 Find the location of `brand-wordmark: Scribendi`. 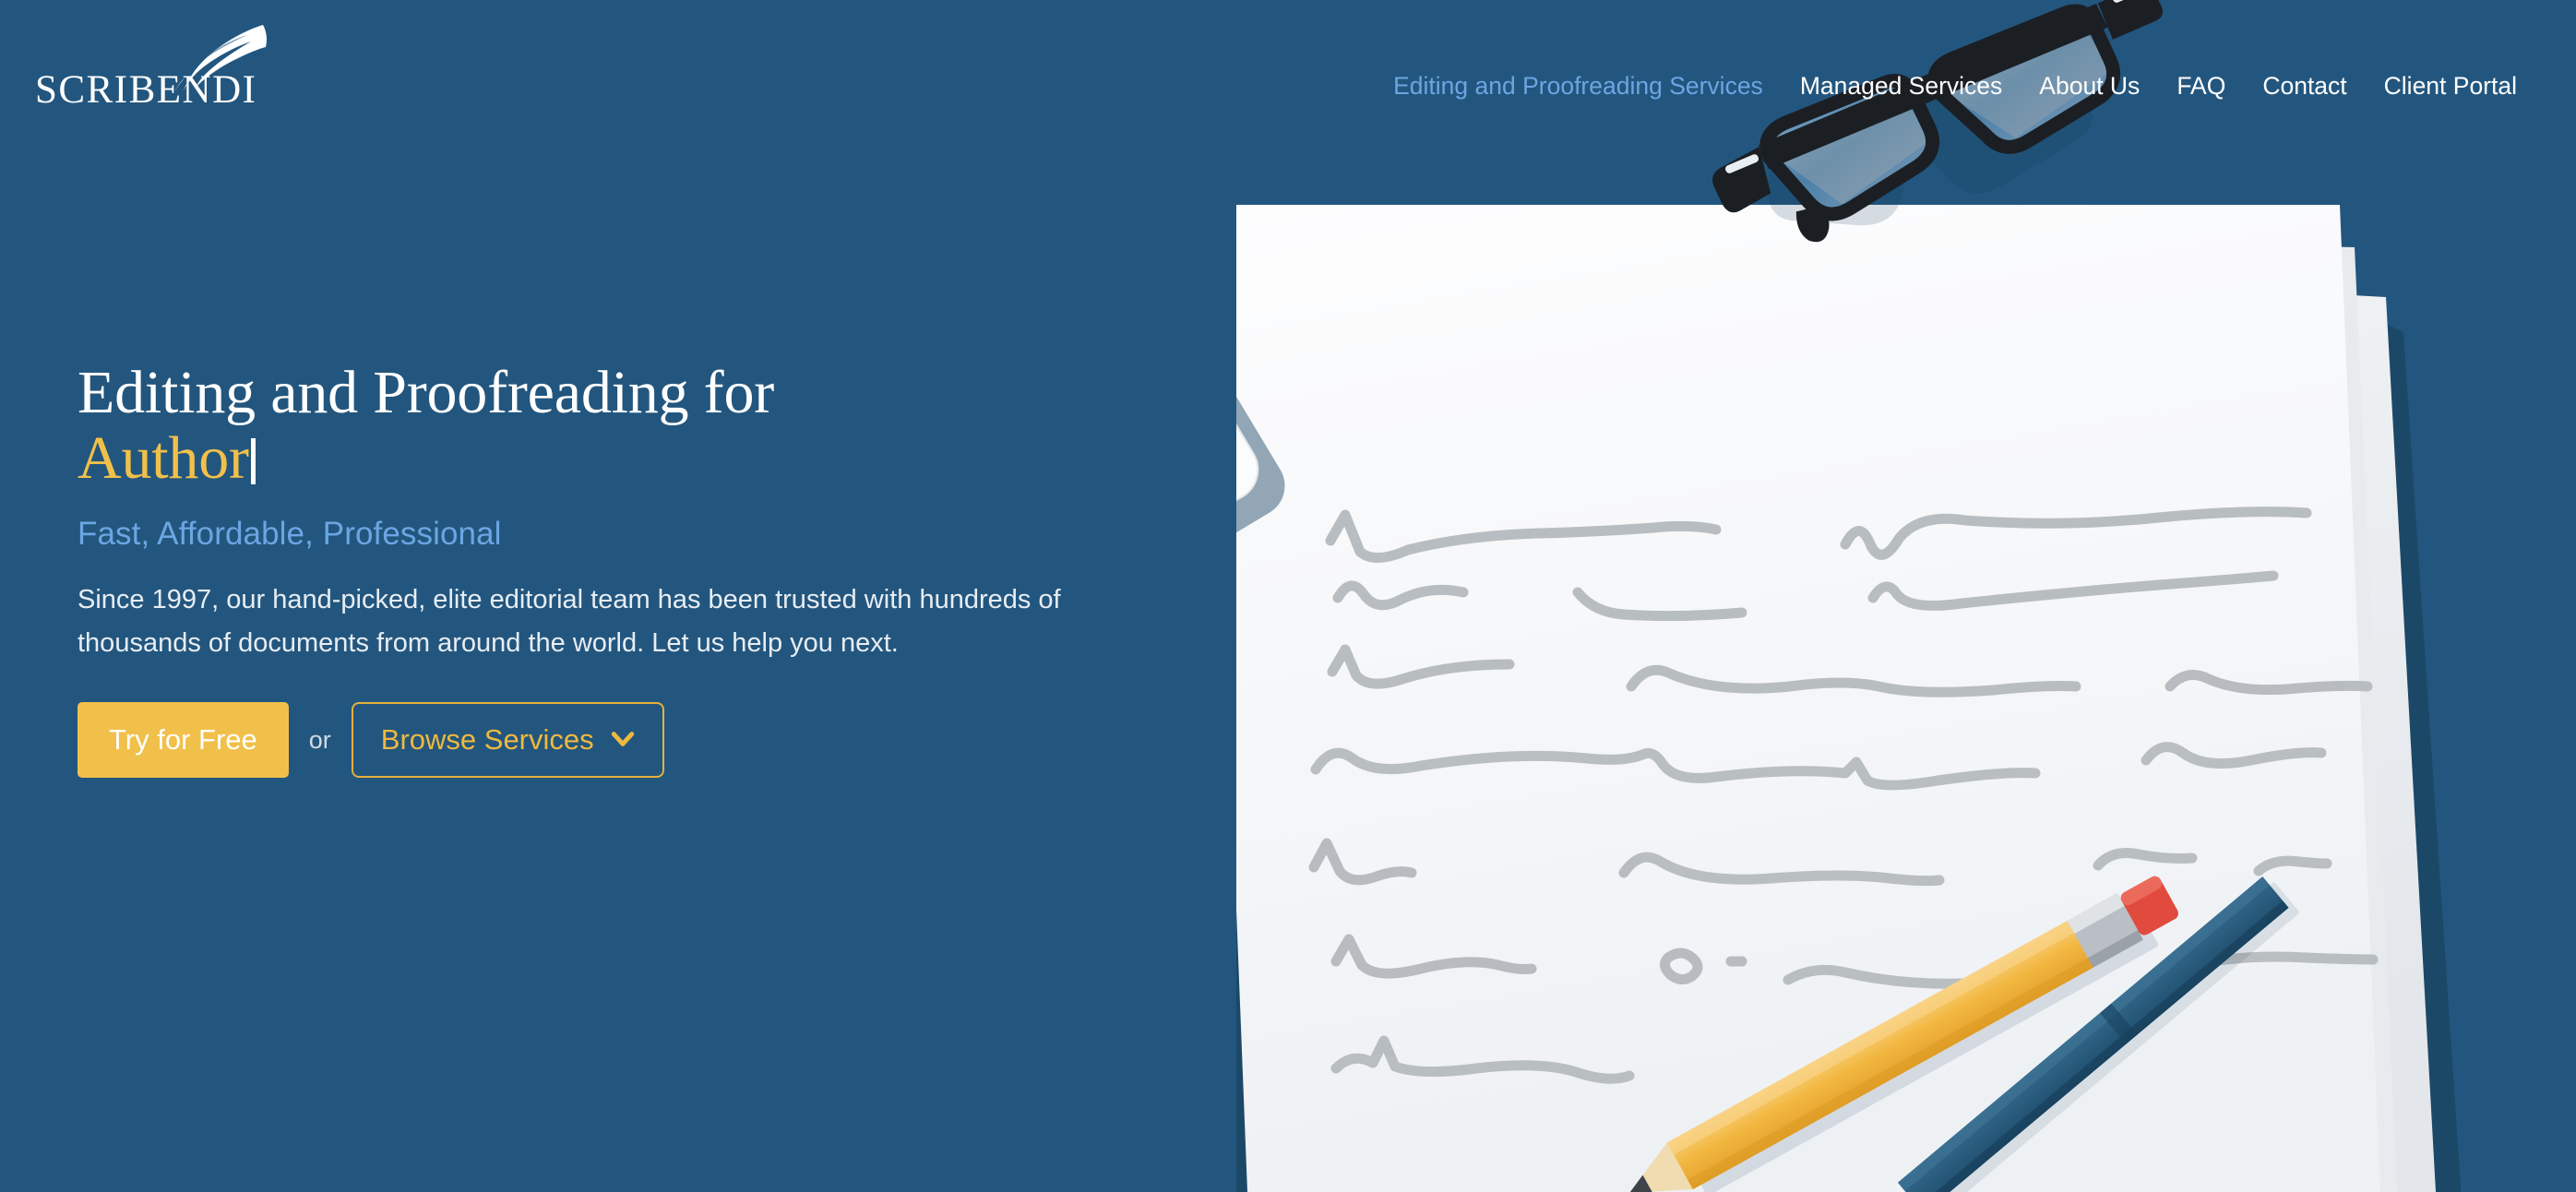

brand-wordmark: Scribendi is located at coordinates (146, 84).